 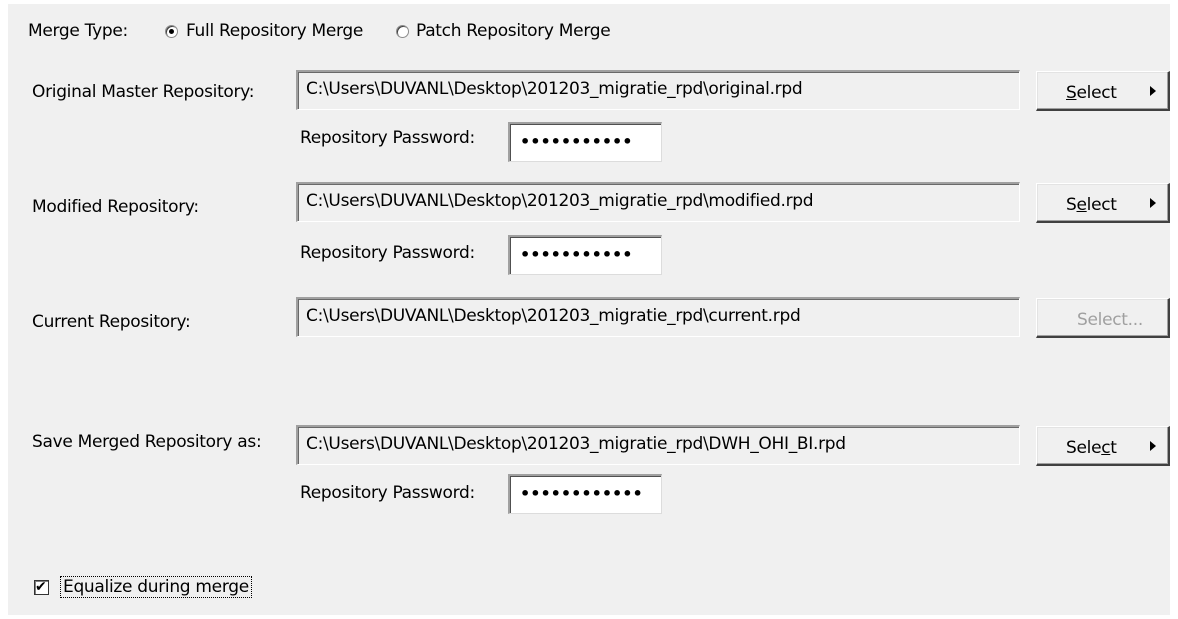 I want to click on save-as-password-label: Repository Password:, so click(x=387, y=493).